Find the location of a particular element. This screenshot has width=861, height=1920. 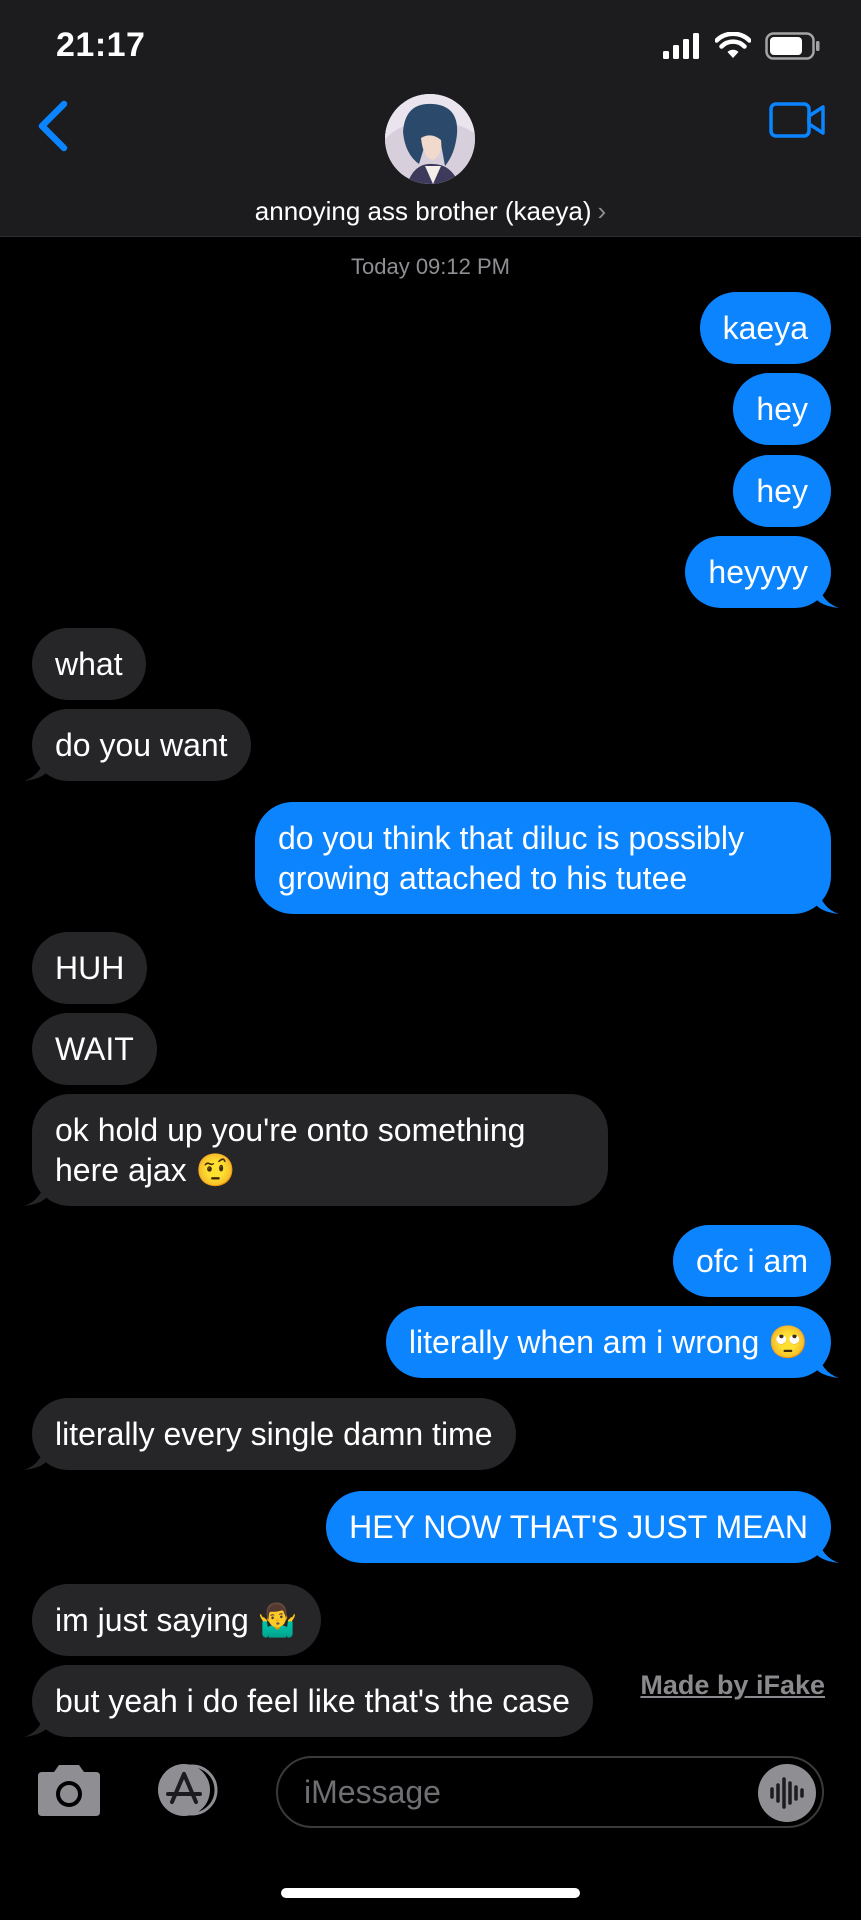

message-bubble-incoming: im just saying 🤷‍♂️ is located at coordinates (176, 1620).